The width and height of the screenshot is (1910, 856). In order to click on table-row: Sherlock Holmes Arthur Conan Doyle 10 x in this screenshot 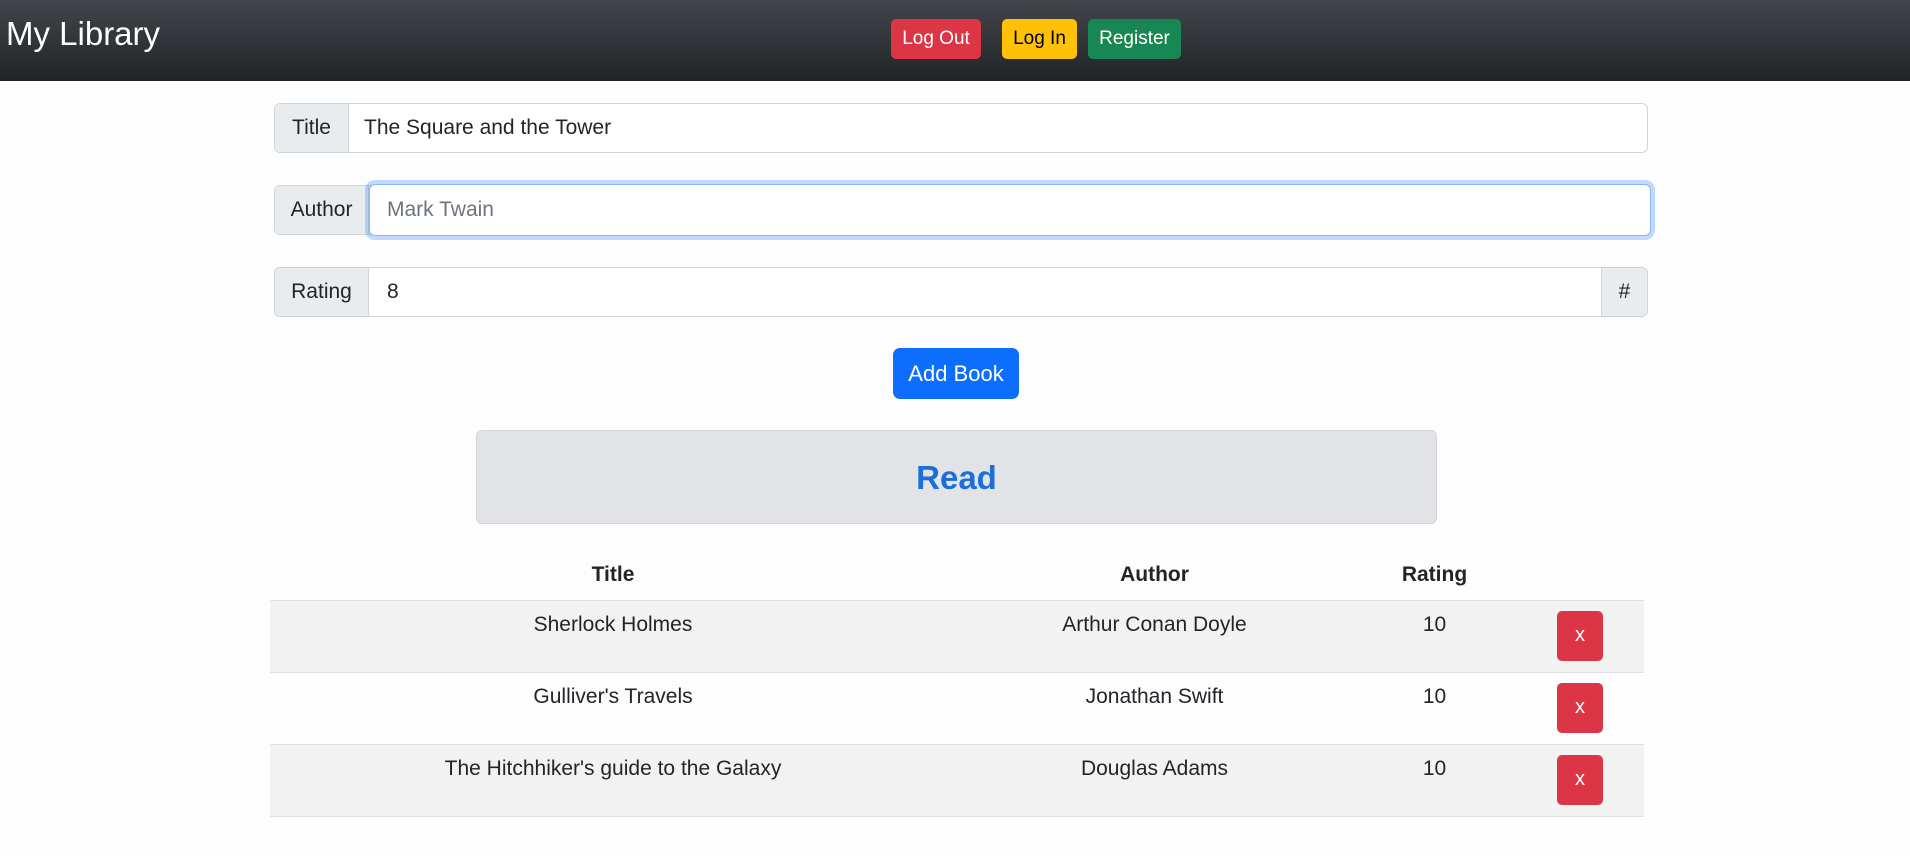, I will do `click(957, 636)`.